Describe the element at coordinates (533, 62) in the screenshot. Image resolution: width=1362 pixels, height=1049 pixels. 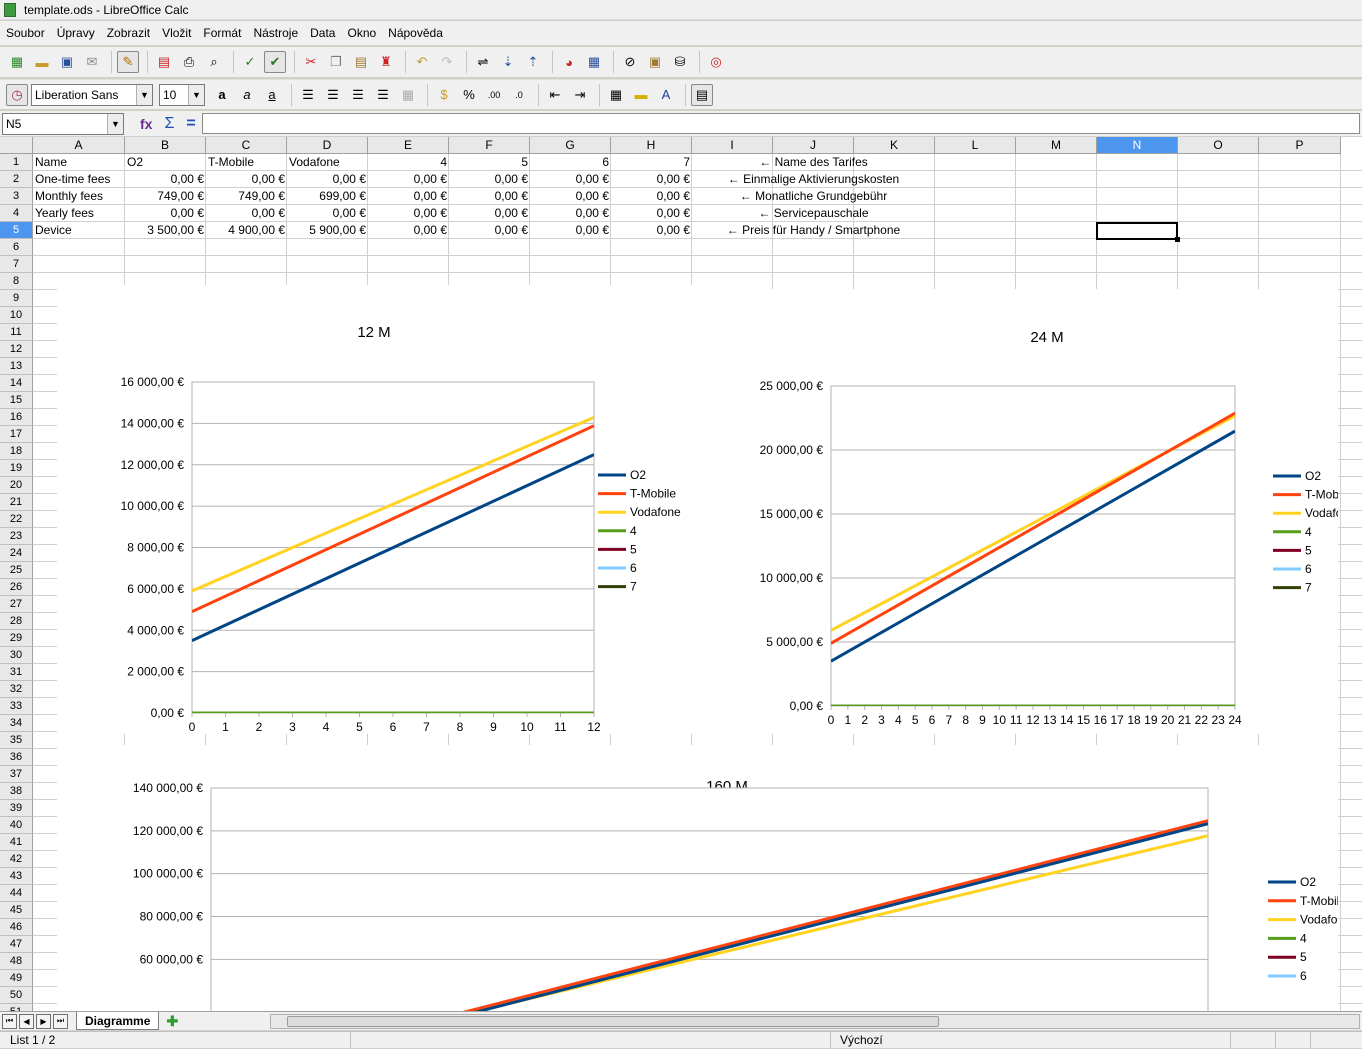
I see `sort-descending-icon: ⇡` at that location.